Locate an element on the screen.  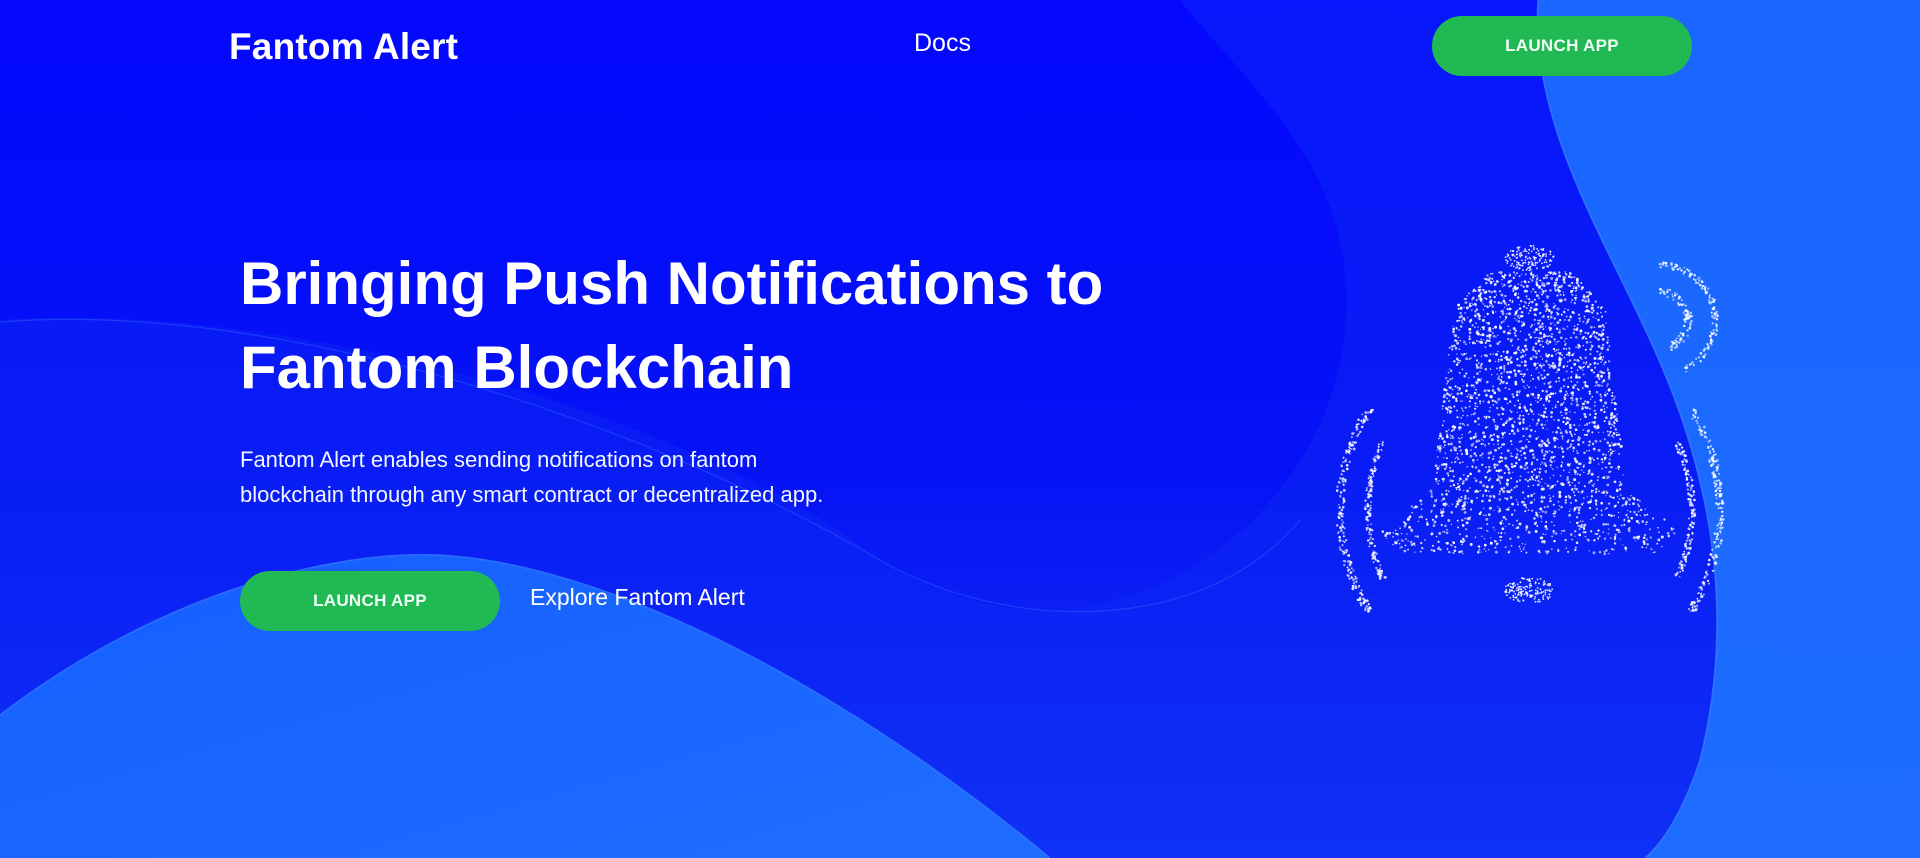
top-nav: Fantom Alert Docs LAUNCH APP is located at coordinates (960, 47).